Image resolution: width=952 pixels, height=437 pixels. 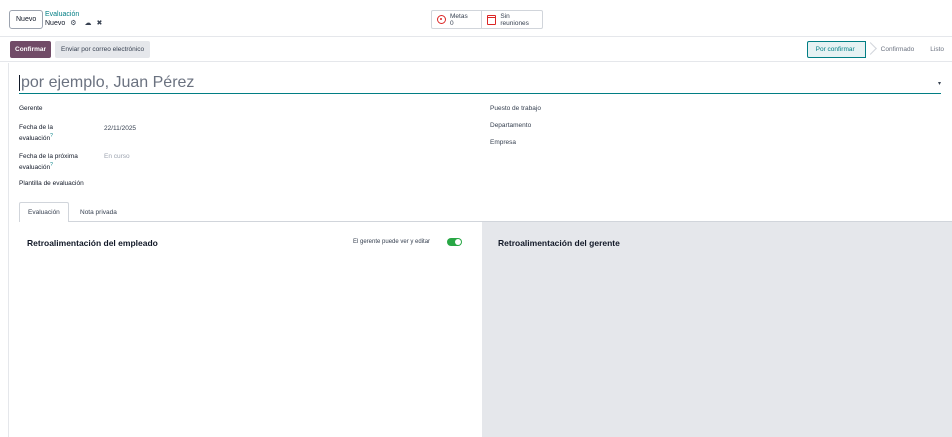 I want to click on gear-icon: ⚙, so click(x=73, y=24).